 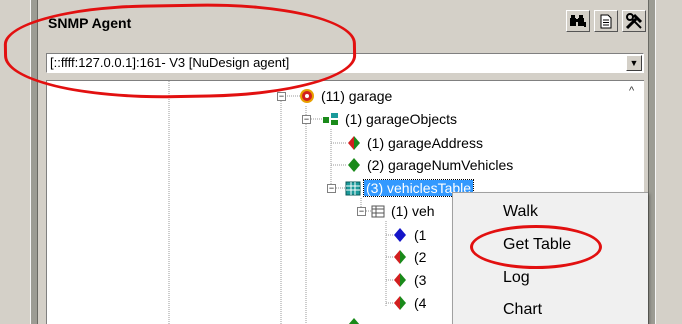 I want to click on scroll-up-arrow-icon: ^, so click(x=631, y=91).